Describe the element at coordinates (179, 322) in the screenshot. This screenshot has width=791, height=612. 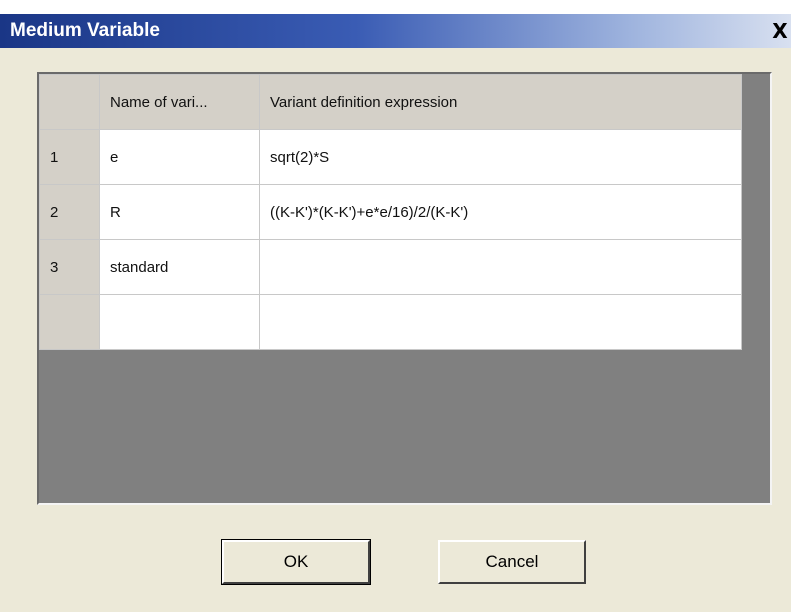
I see `variable-name-cell` at that location.